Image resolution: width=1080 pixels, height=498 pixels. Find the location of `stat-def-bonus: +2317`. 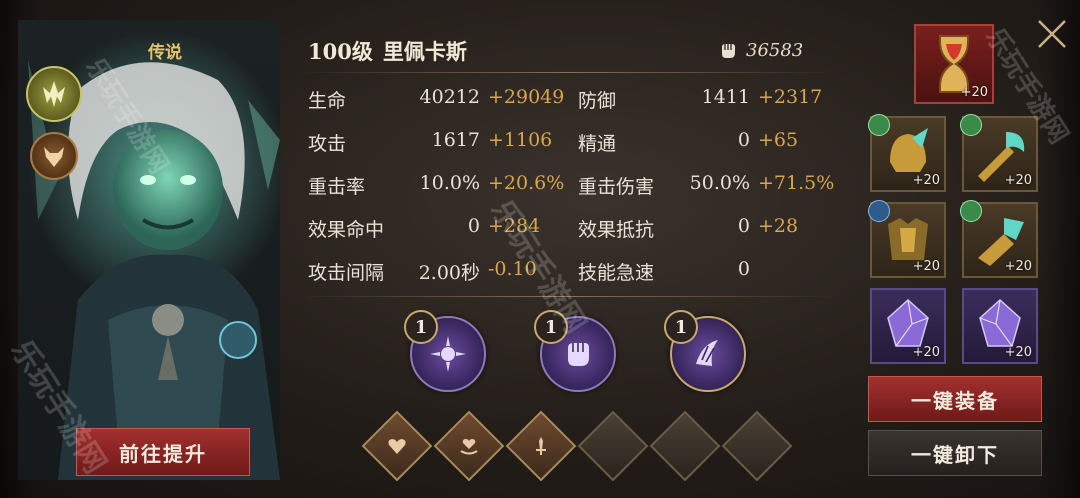

stat-def-bonus: +2317 is located at coordinates (790, 97).